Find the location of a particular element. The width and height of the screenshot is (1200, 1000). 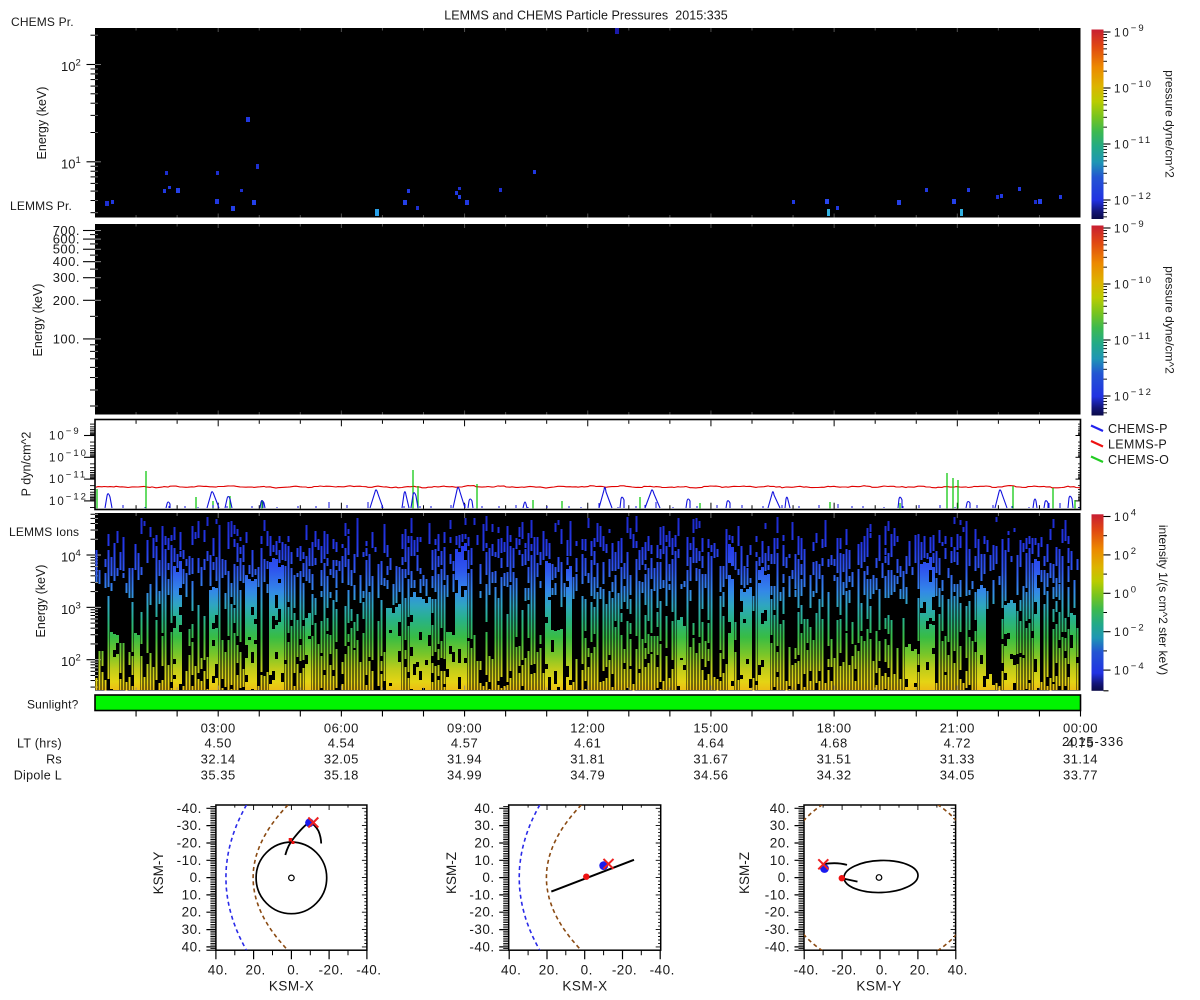

svg-text: 200. is located at coordinates (66, 300).